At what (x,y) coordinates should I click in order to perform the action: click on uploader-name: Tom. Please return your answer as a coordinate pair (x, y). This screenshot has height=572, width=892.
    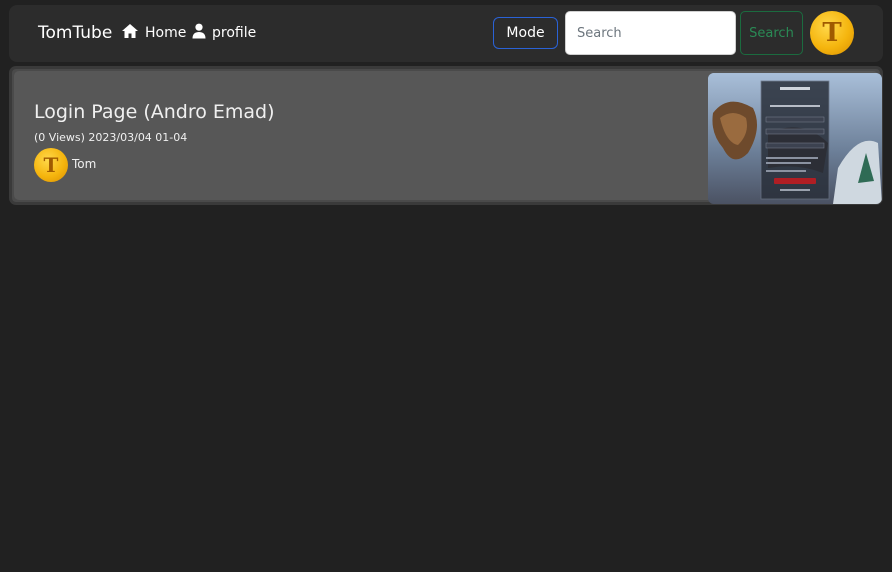
    Looking at the image, I should click on (84, 164).